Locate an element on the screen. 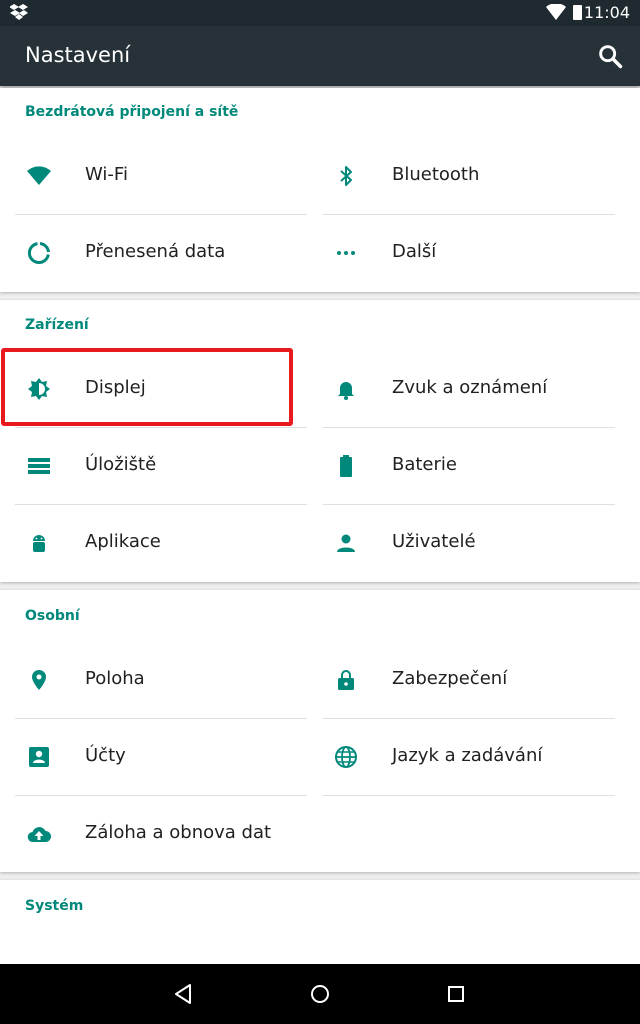 The width and height of the screenshot is (640, 1024). settings-item-label: Jazyk a zadávání is located at coordinates (467, 755).